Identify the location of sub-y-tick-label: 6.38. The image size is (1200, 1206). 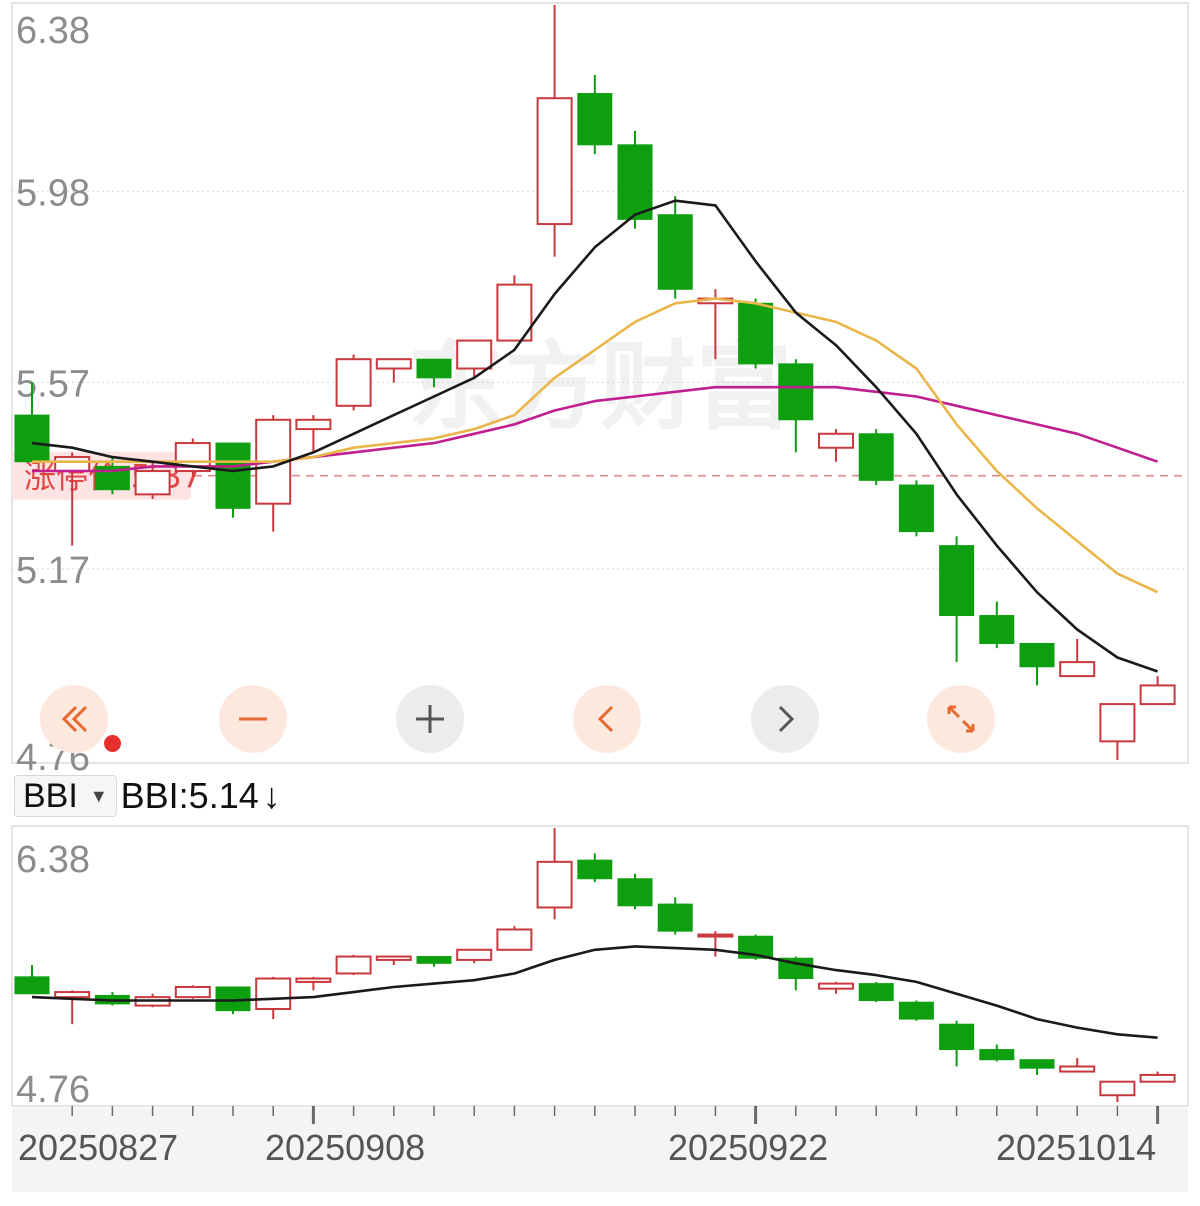
(53, 860).